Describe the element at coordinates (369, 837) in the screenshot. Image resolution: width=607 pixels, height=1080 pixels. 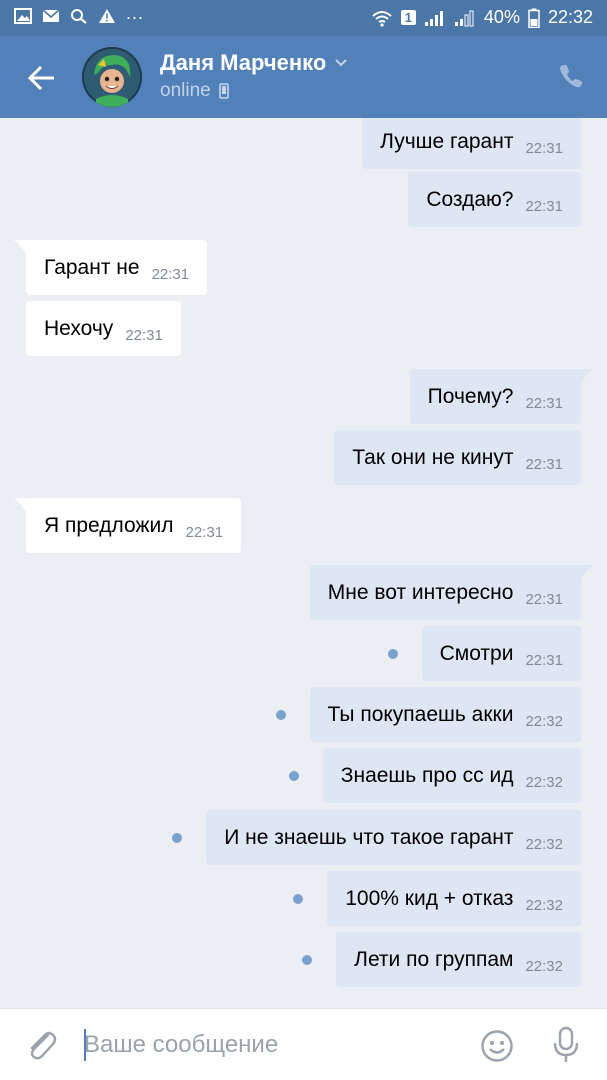
I see `message-text: И не знаешь что такое гарант` at that location.